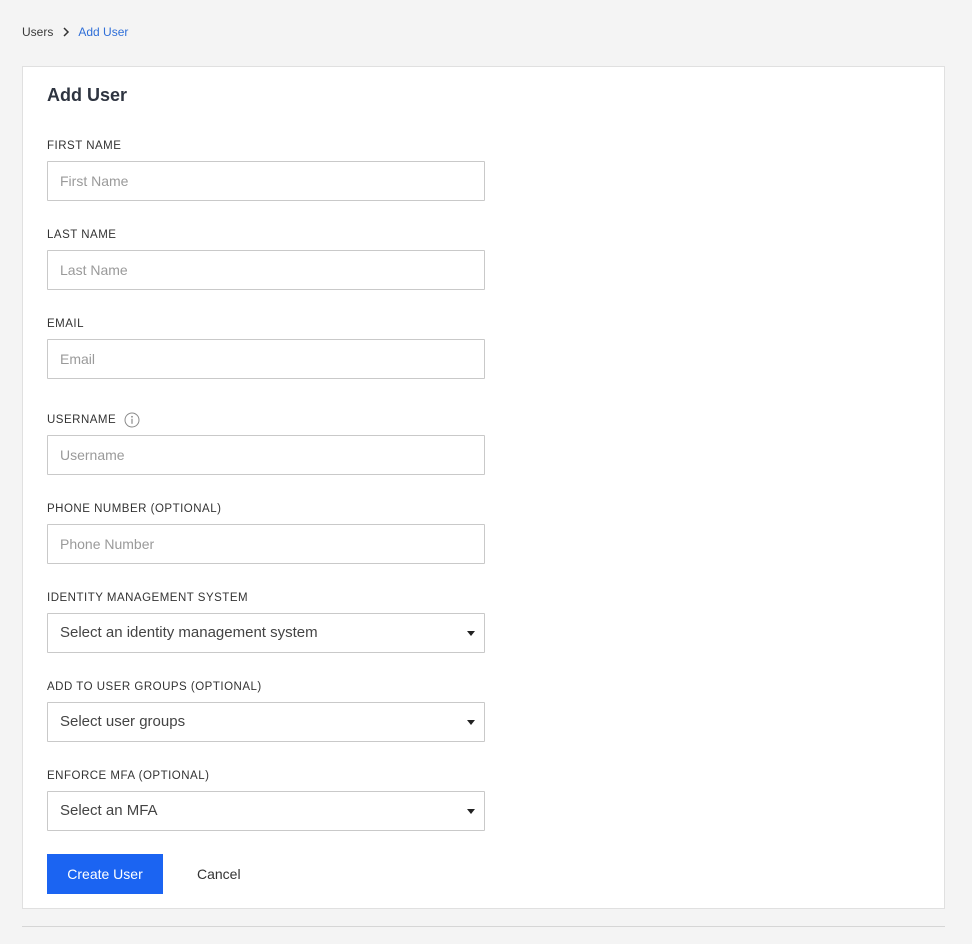  What do you see at coordinates (66, 324) in the screenshot?
I see `email-label: EMAIL` at bounding box center [66, 324].